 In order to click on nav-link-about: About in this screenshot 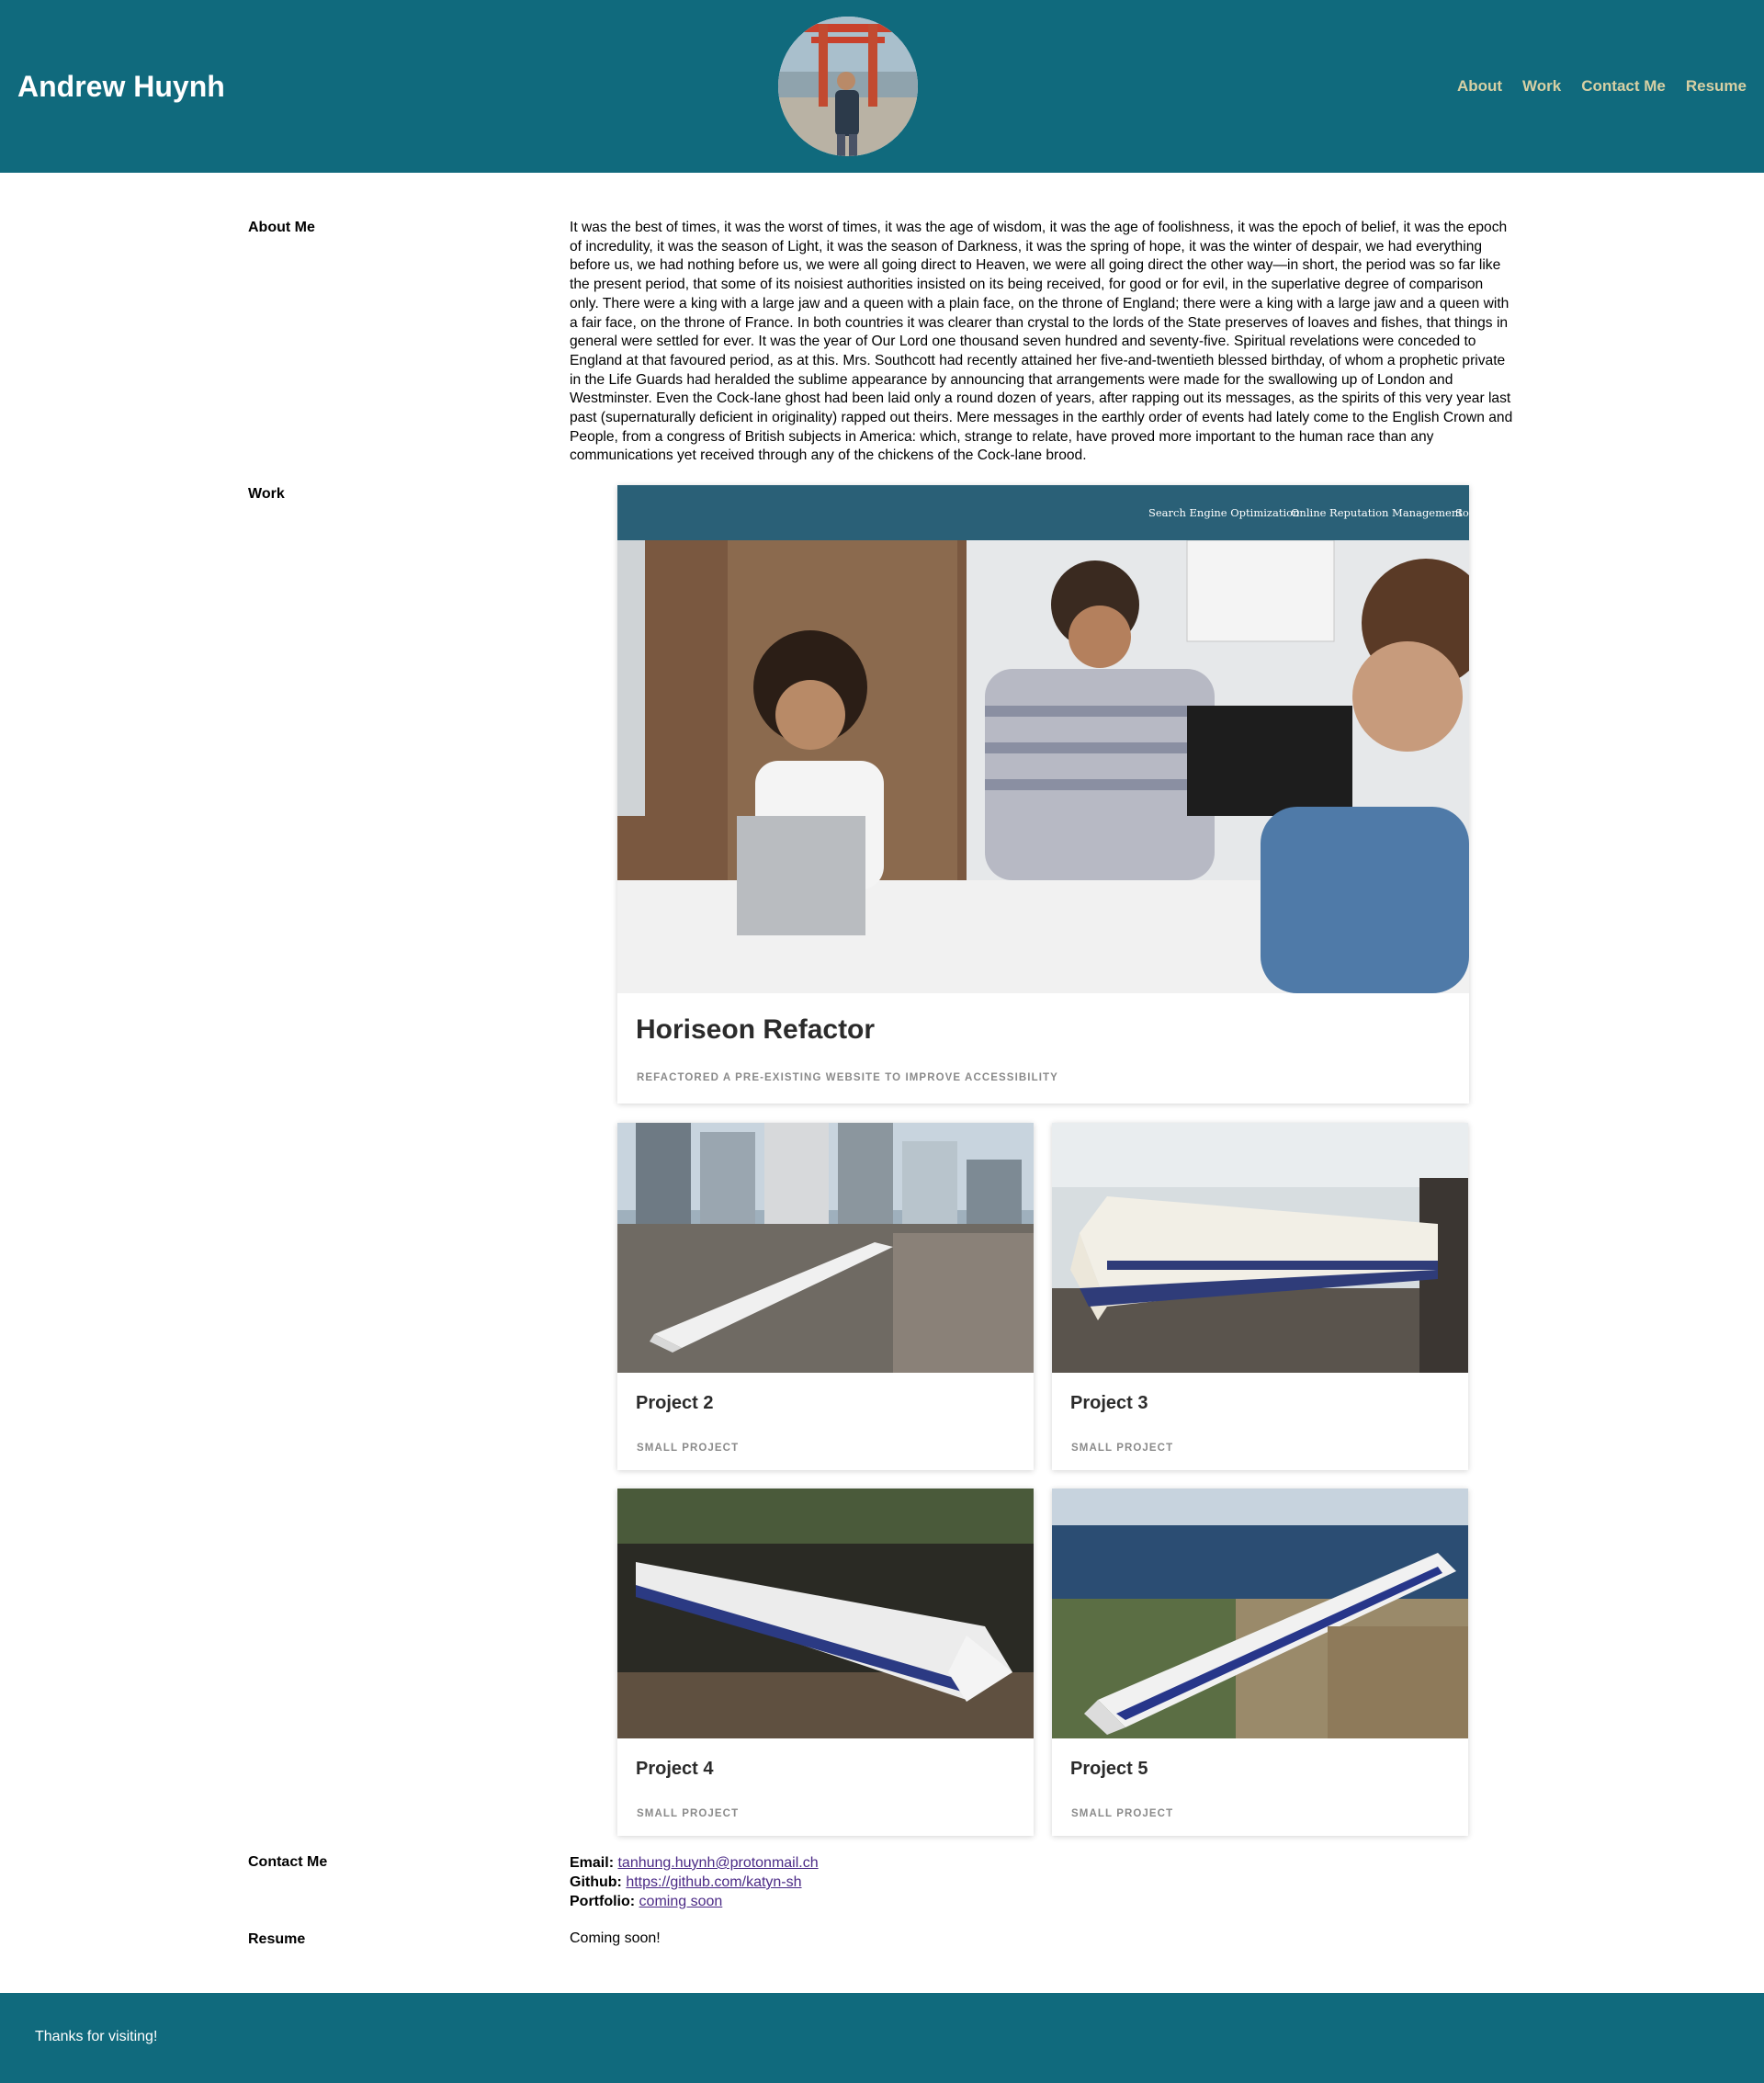, I will do `click(1479, 86)`.